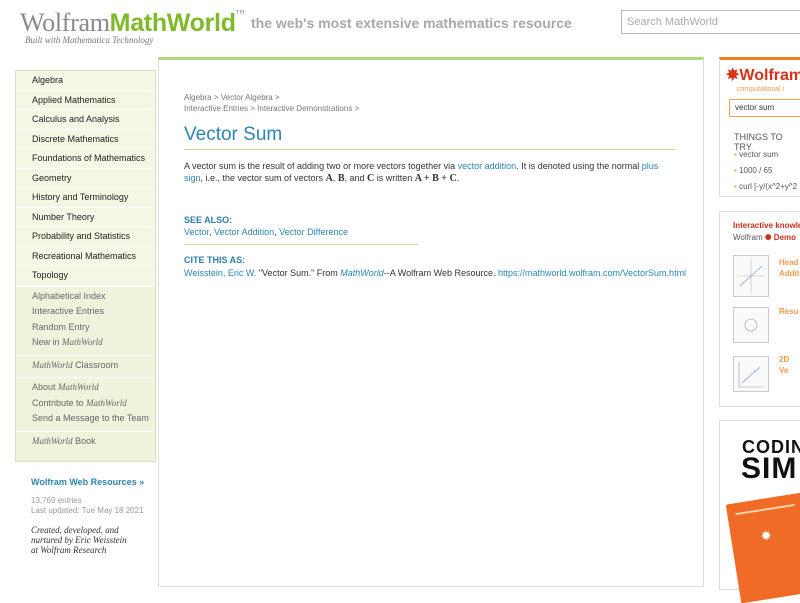  I want to click on sidebar-topic: Applied Mathematics, so click(85, 100).